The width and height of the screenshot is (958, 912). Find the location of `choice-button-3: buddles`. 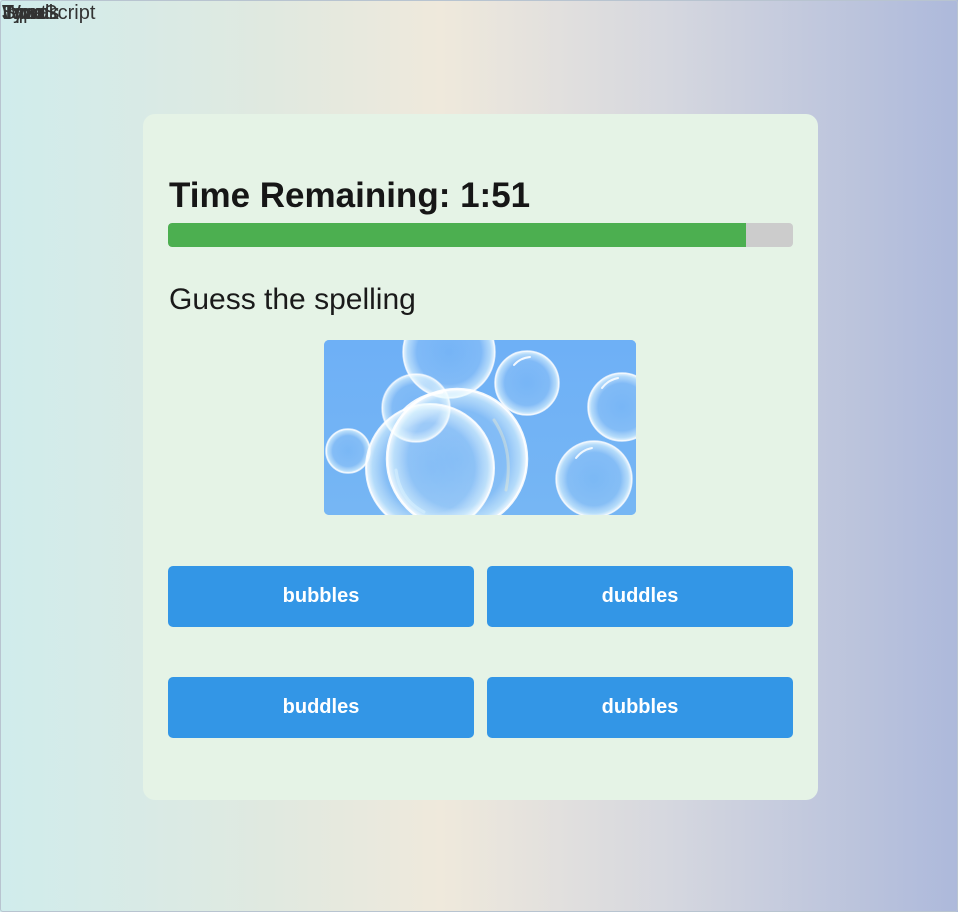

choice-button-3: buddles is located at coordinates (321, 707).